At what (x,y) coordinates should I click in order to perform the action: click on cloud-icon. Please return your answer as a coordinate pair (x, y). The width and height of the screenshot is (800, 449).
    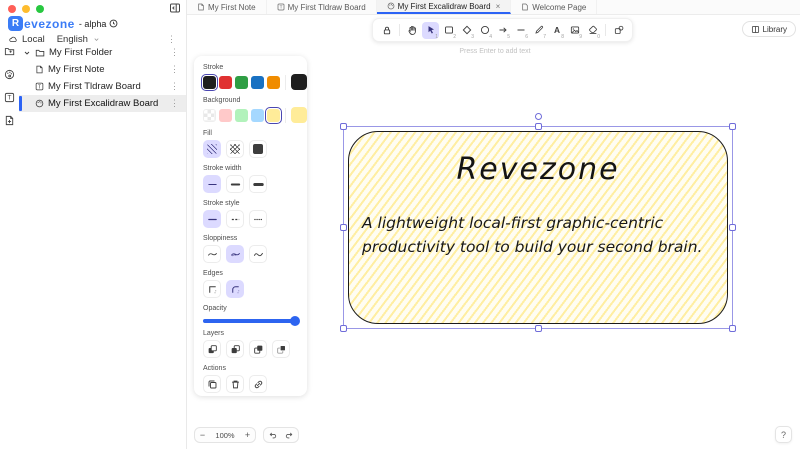
    Looking at the image, I should click on (13, 39).